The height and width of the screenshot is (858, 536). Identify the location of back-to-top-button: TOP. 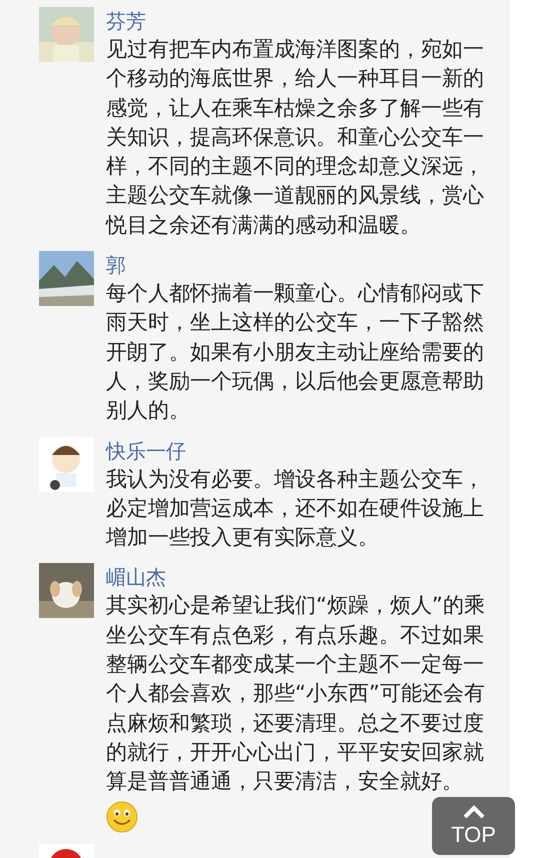
(473, 826).